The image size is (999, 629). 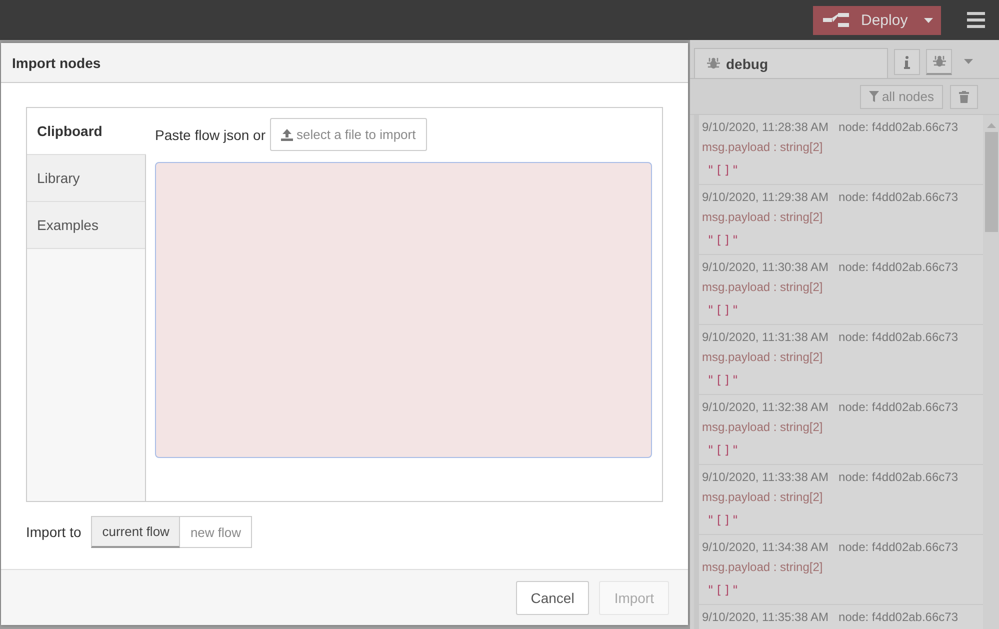 I want to click on import-to-label: Import to, so click(x=54, y=532).